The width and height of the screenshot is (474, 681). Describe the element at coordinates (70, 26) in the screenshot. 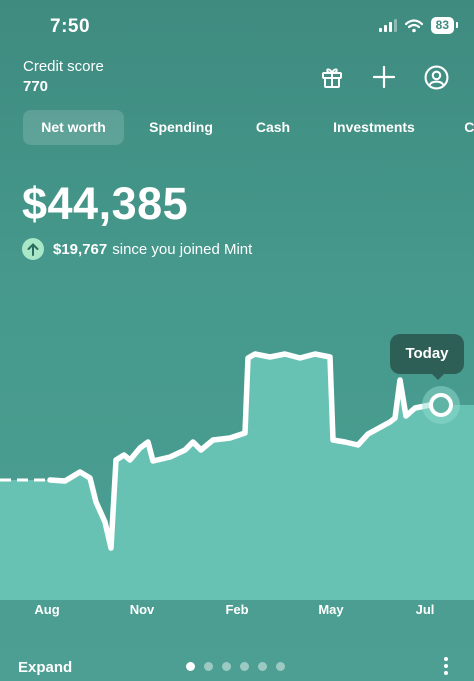

I see `status-time: 7:50` at that location.